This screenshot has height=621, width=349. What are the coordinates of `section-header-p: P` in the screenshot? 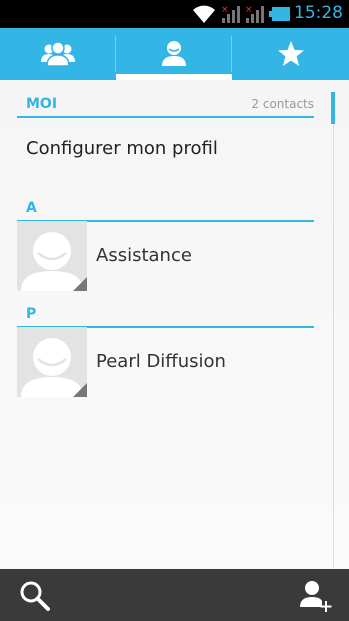 It's located at (165, 311).